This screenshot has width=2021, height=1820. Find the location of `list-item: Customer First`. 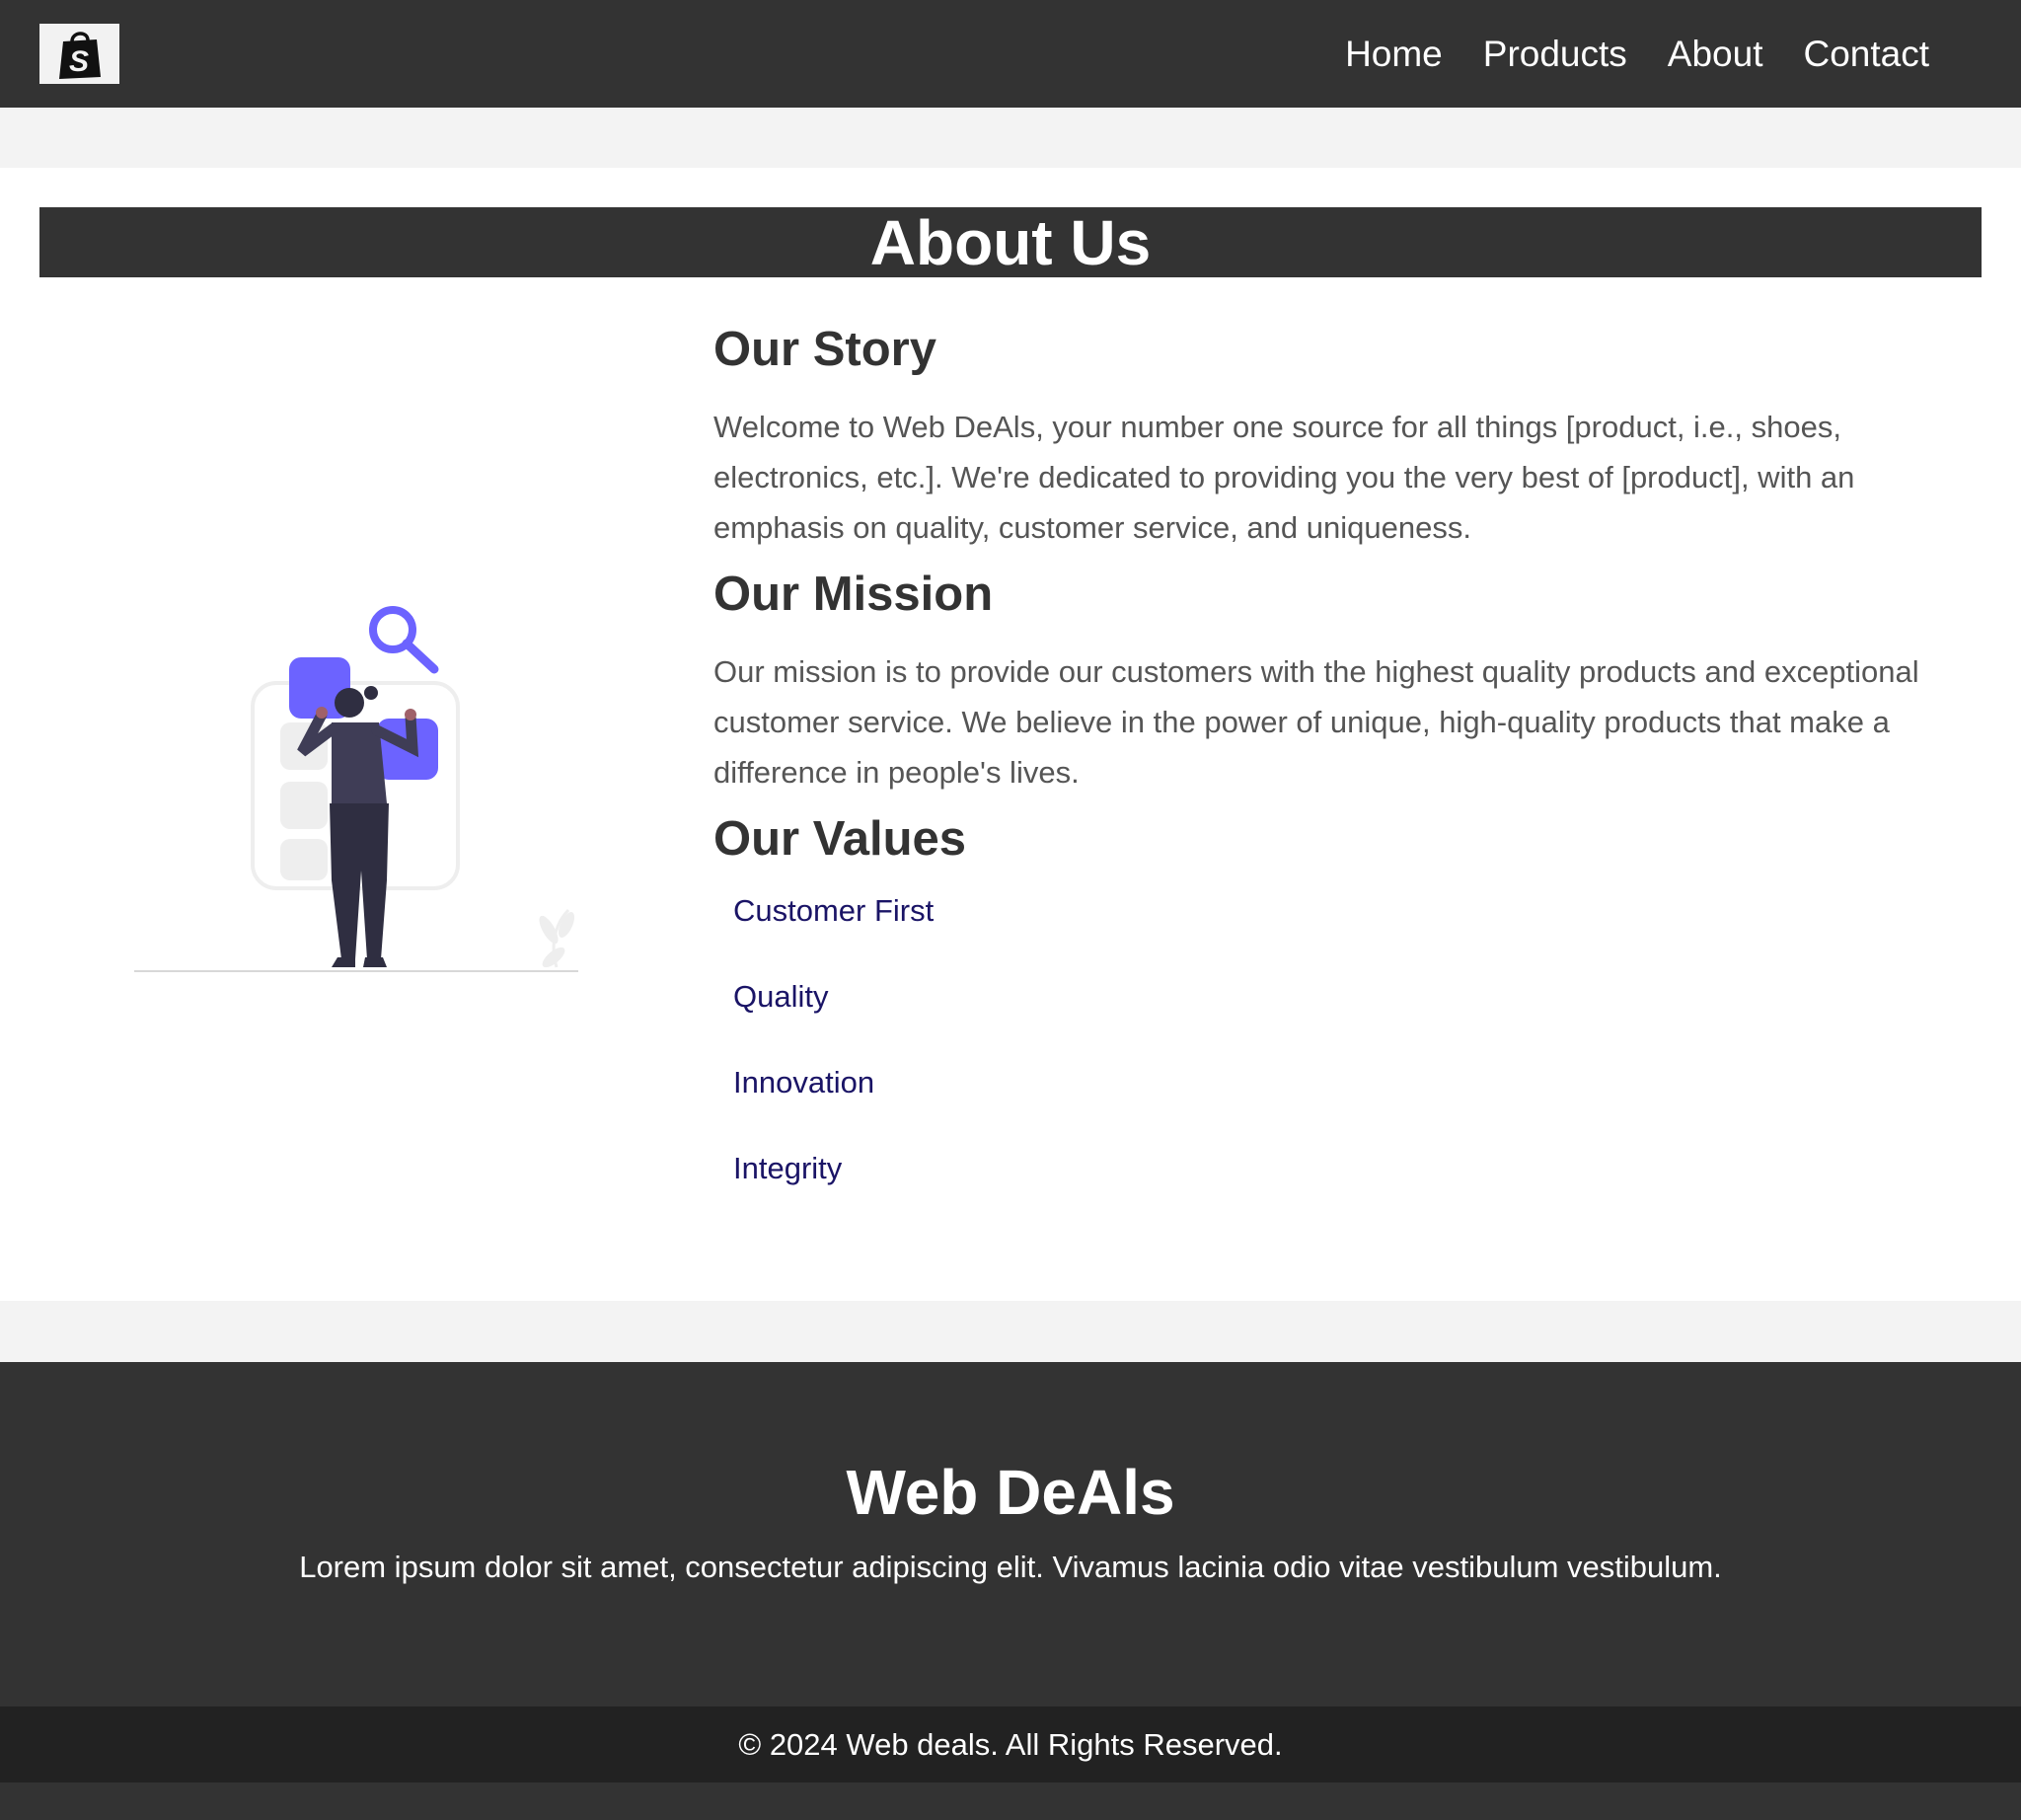

list-item: Customer First is located at coordinates (834, 910).